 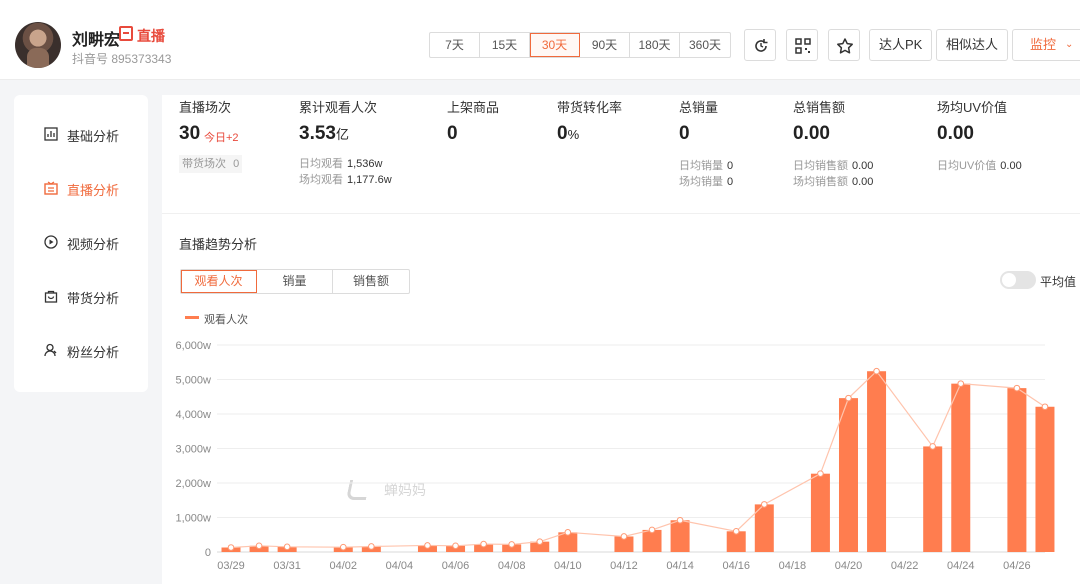 I want to click on x-tick-label: 04/16, so click(x=736, y=566).